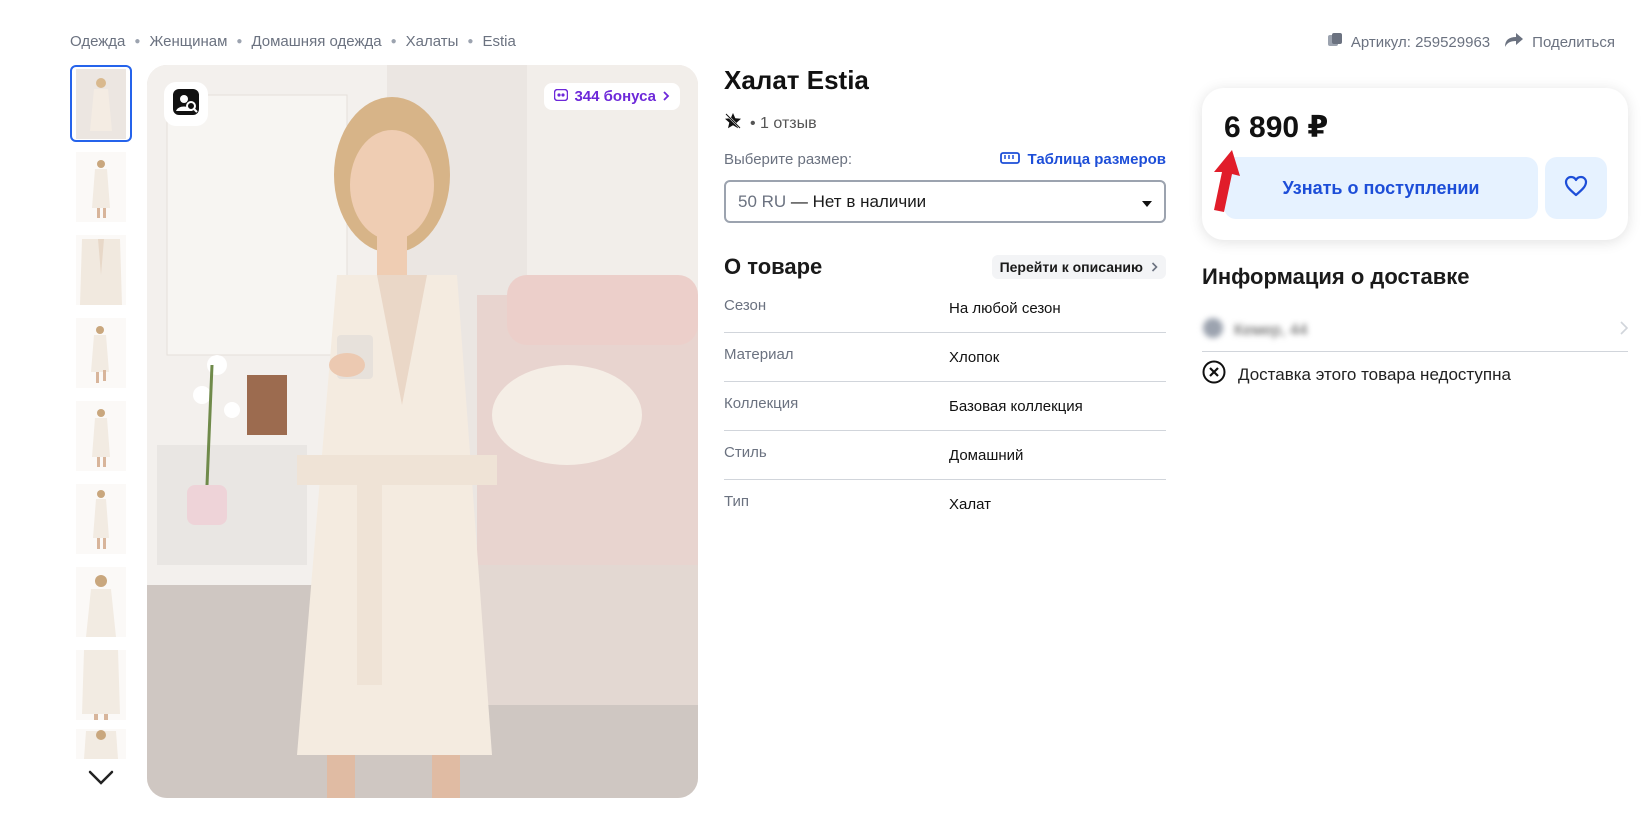 The width and height of the screenshot is (1647, 824). I want to click on selected-size: 50 RU, so click(762, 201).